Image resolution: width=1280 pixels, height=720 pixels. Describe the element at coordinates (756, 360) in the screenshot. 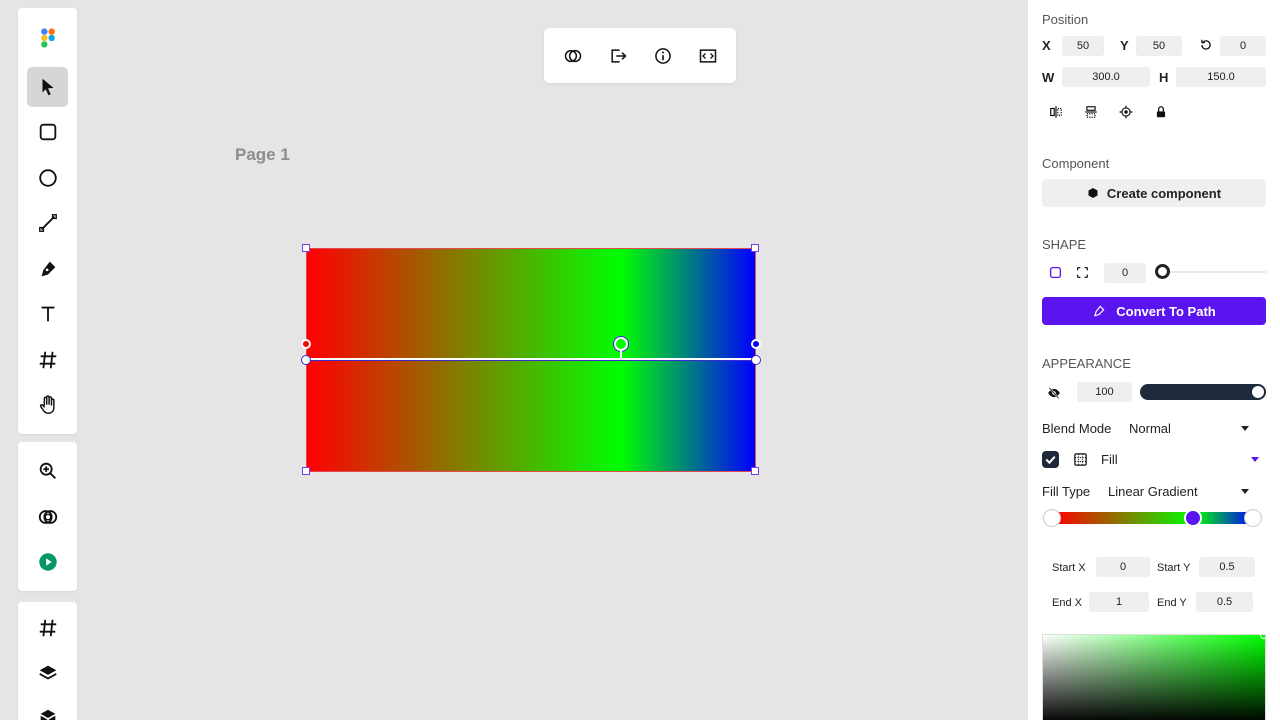

I see `gradient-end-handle` at that location.